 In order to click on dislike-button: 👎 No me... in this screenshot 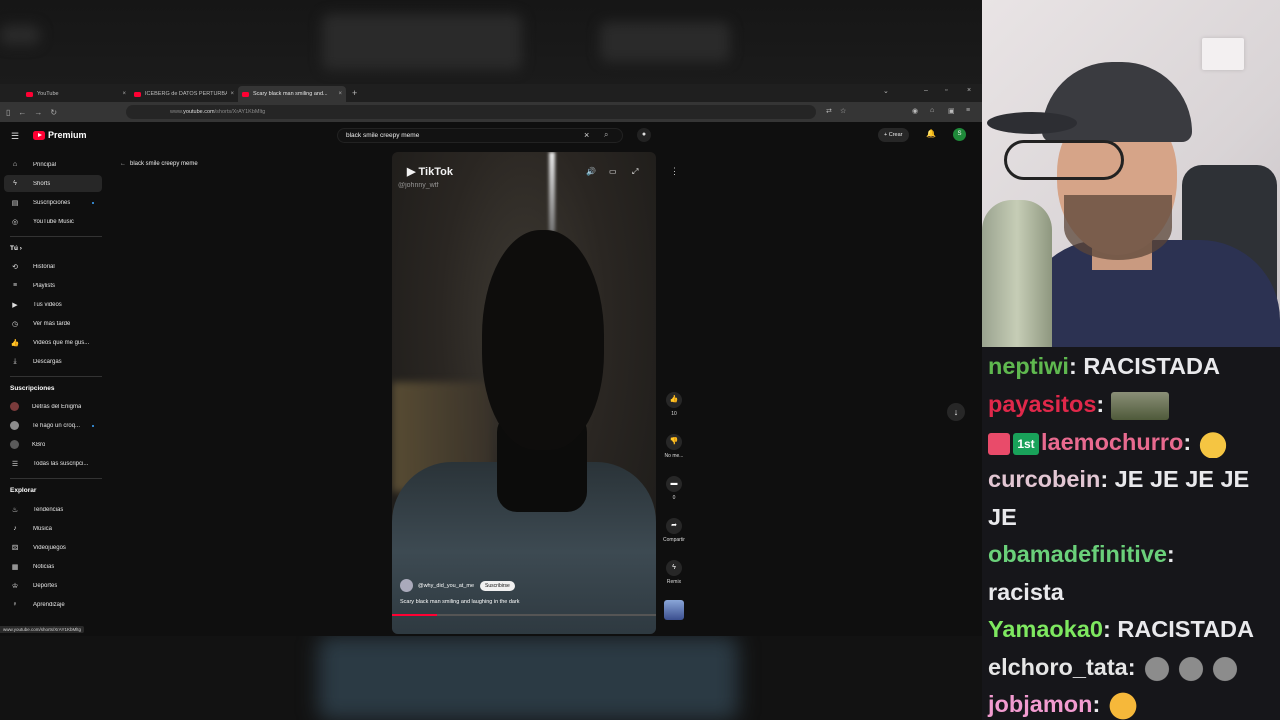, I will do `click(674, 446)`.